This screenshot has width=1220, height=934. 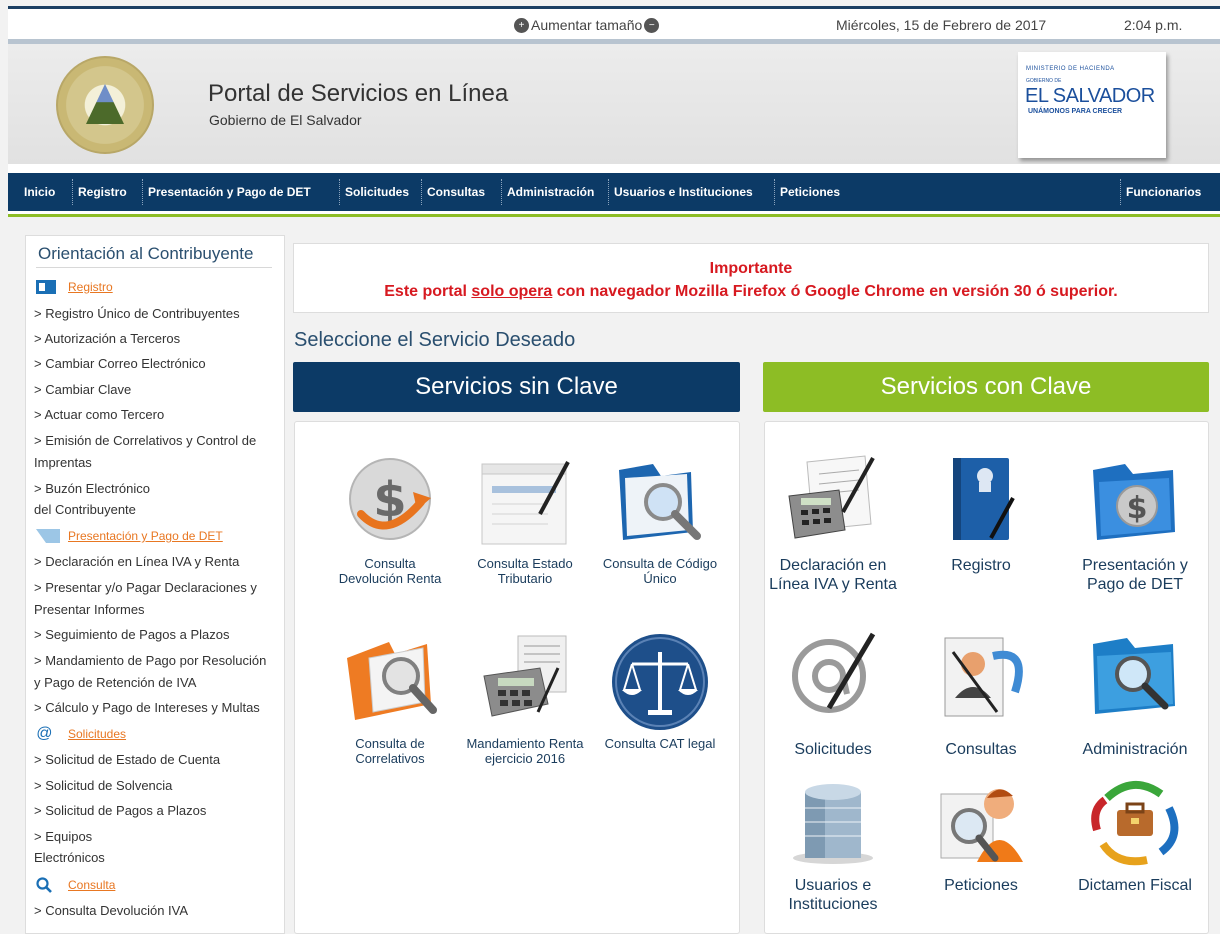 I want to click on tile-consulta-devolucion-renta: $ Consulta Devolución Renta, so click(x=390, y=522).